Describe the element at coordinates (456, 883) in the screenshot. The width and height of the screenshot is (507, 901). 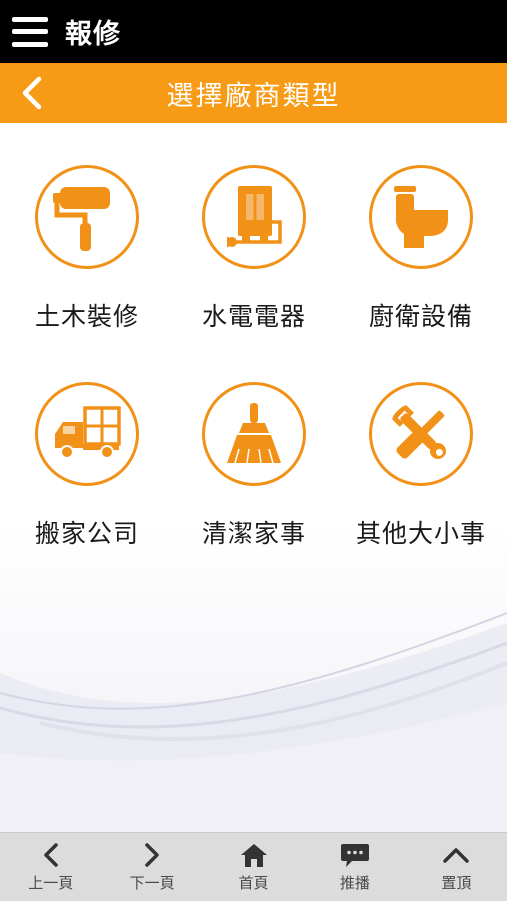
I see `nav-label: 置頂` at that location.